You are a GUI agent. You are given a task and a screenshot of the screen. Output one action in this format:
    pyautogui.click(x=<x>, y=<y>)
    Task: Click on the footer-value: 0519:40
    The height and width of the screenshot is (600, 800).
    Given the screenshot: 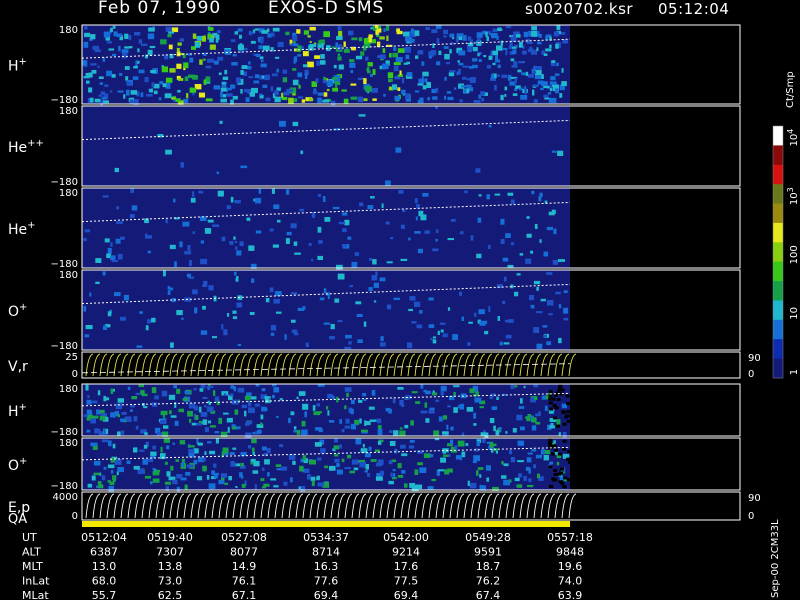 What is the action you would take?
    pyautogui.click(x=170, y=537)
    